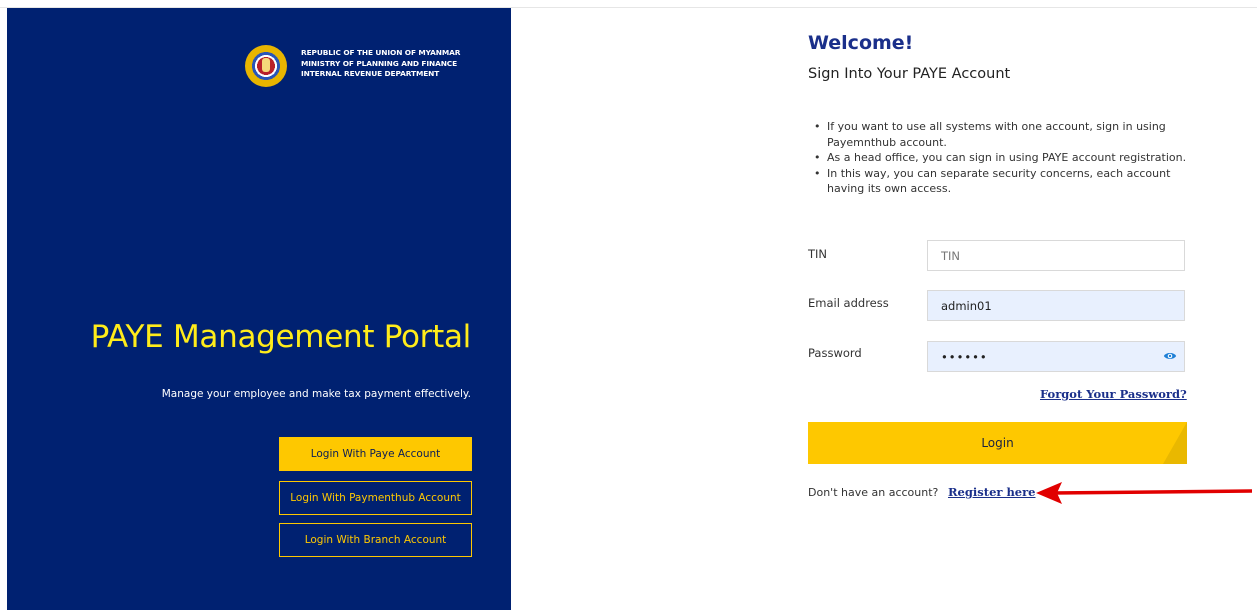  Describe the element at coordinates (992, 492) in the screenshot. I see `register-link: Register here` at that location.